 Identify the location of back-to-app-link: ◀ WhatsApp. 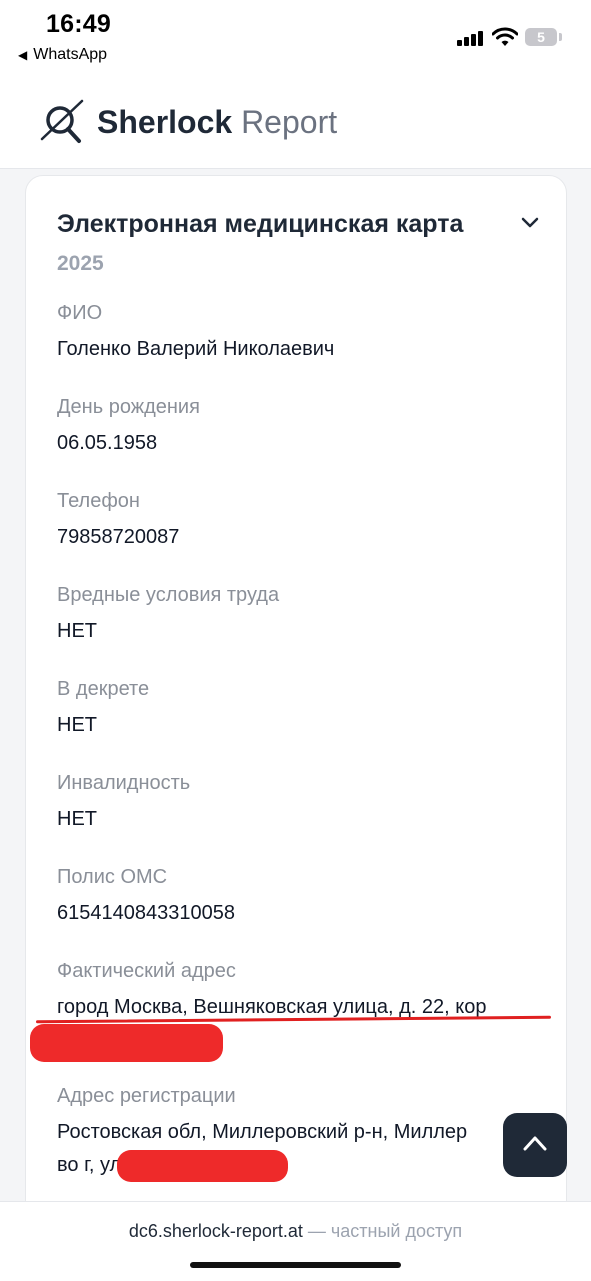
(62, 55).